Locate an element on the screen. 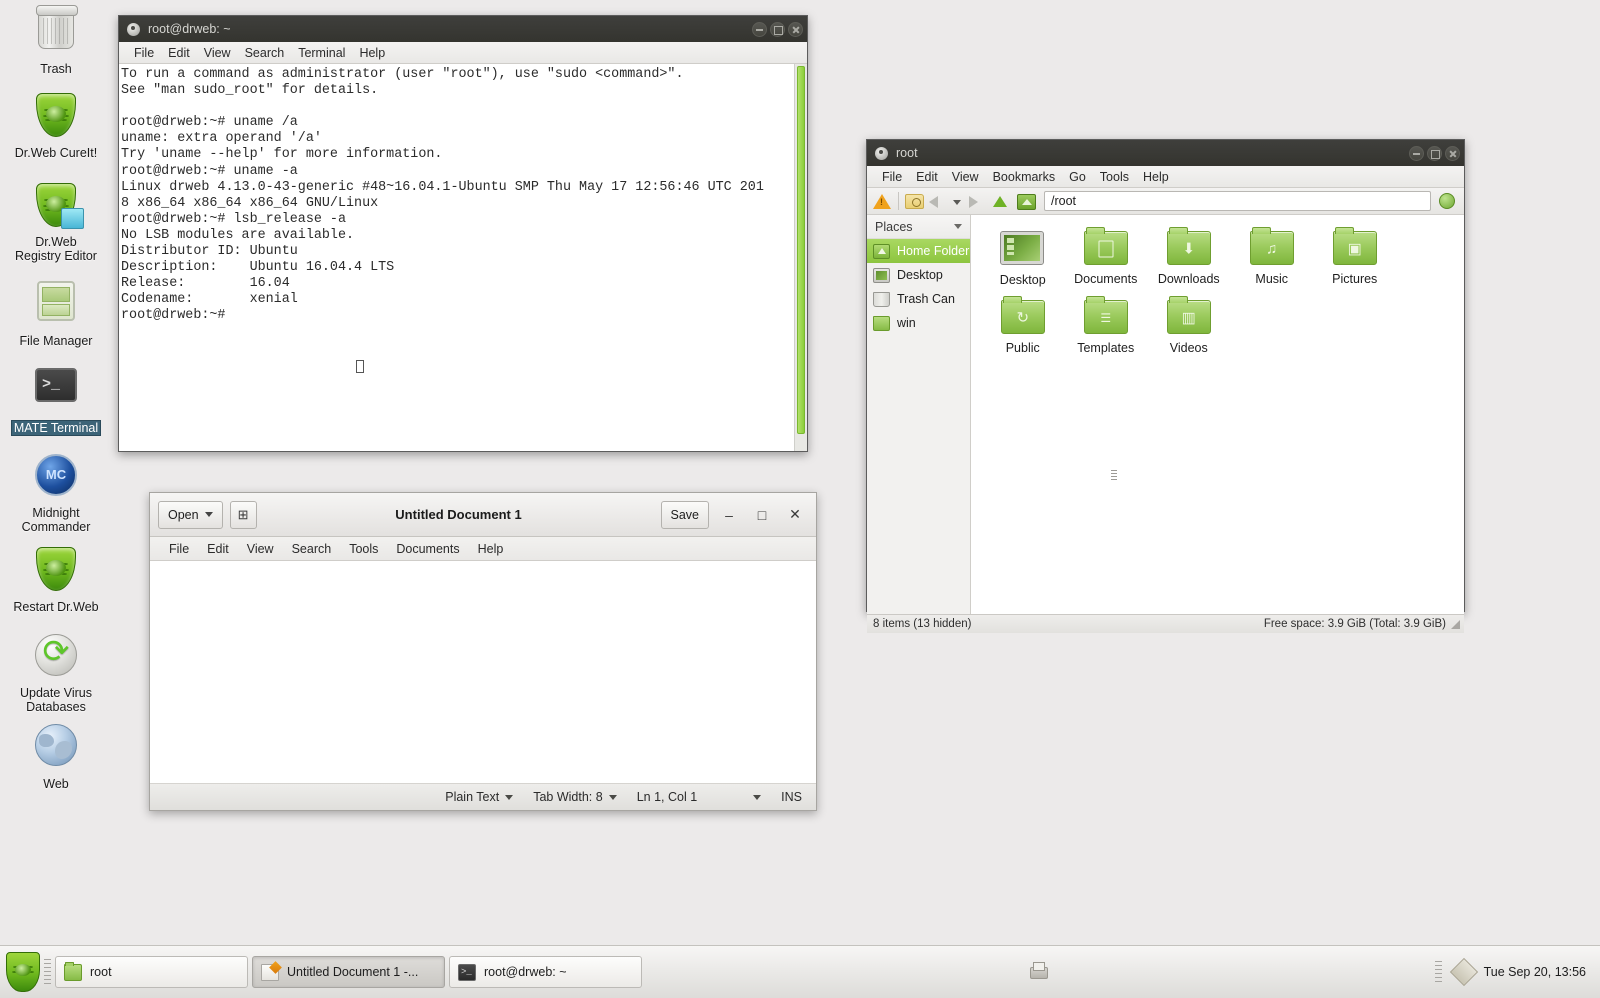 The height and width of the screenshot is (998, 1600). maximize-button: □ is located at coordinates (762, 515).